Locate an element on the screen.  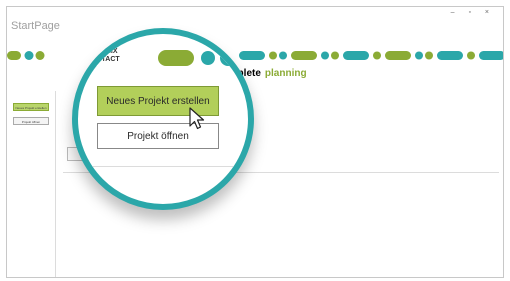
phoenix-contact-logo: PHOENIX CONTACT is located at coordinates (103, 56).